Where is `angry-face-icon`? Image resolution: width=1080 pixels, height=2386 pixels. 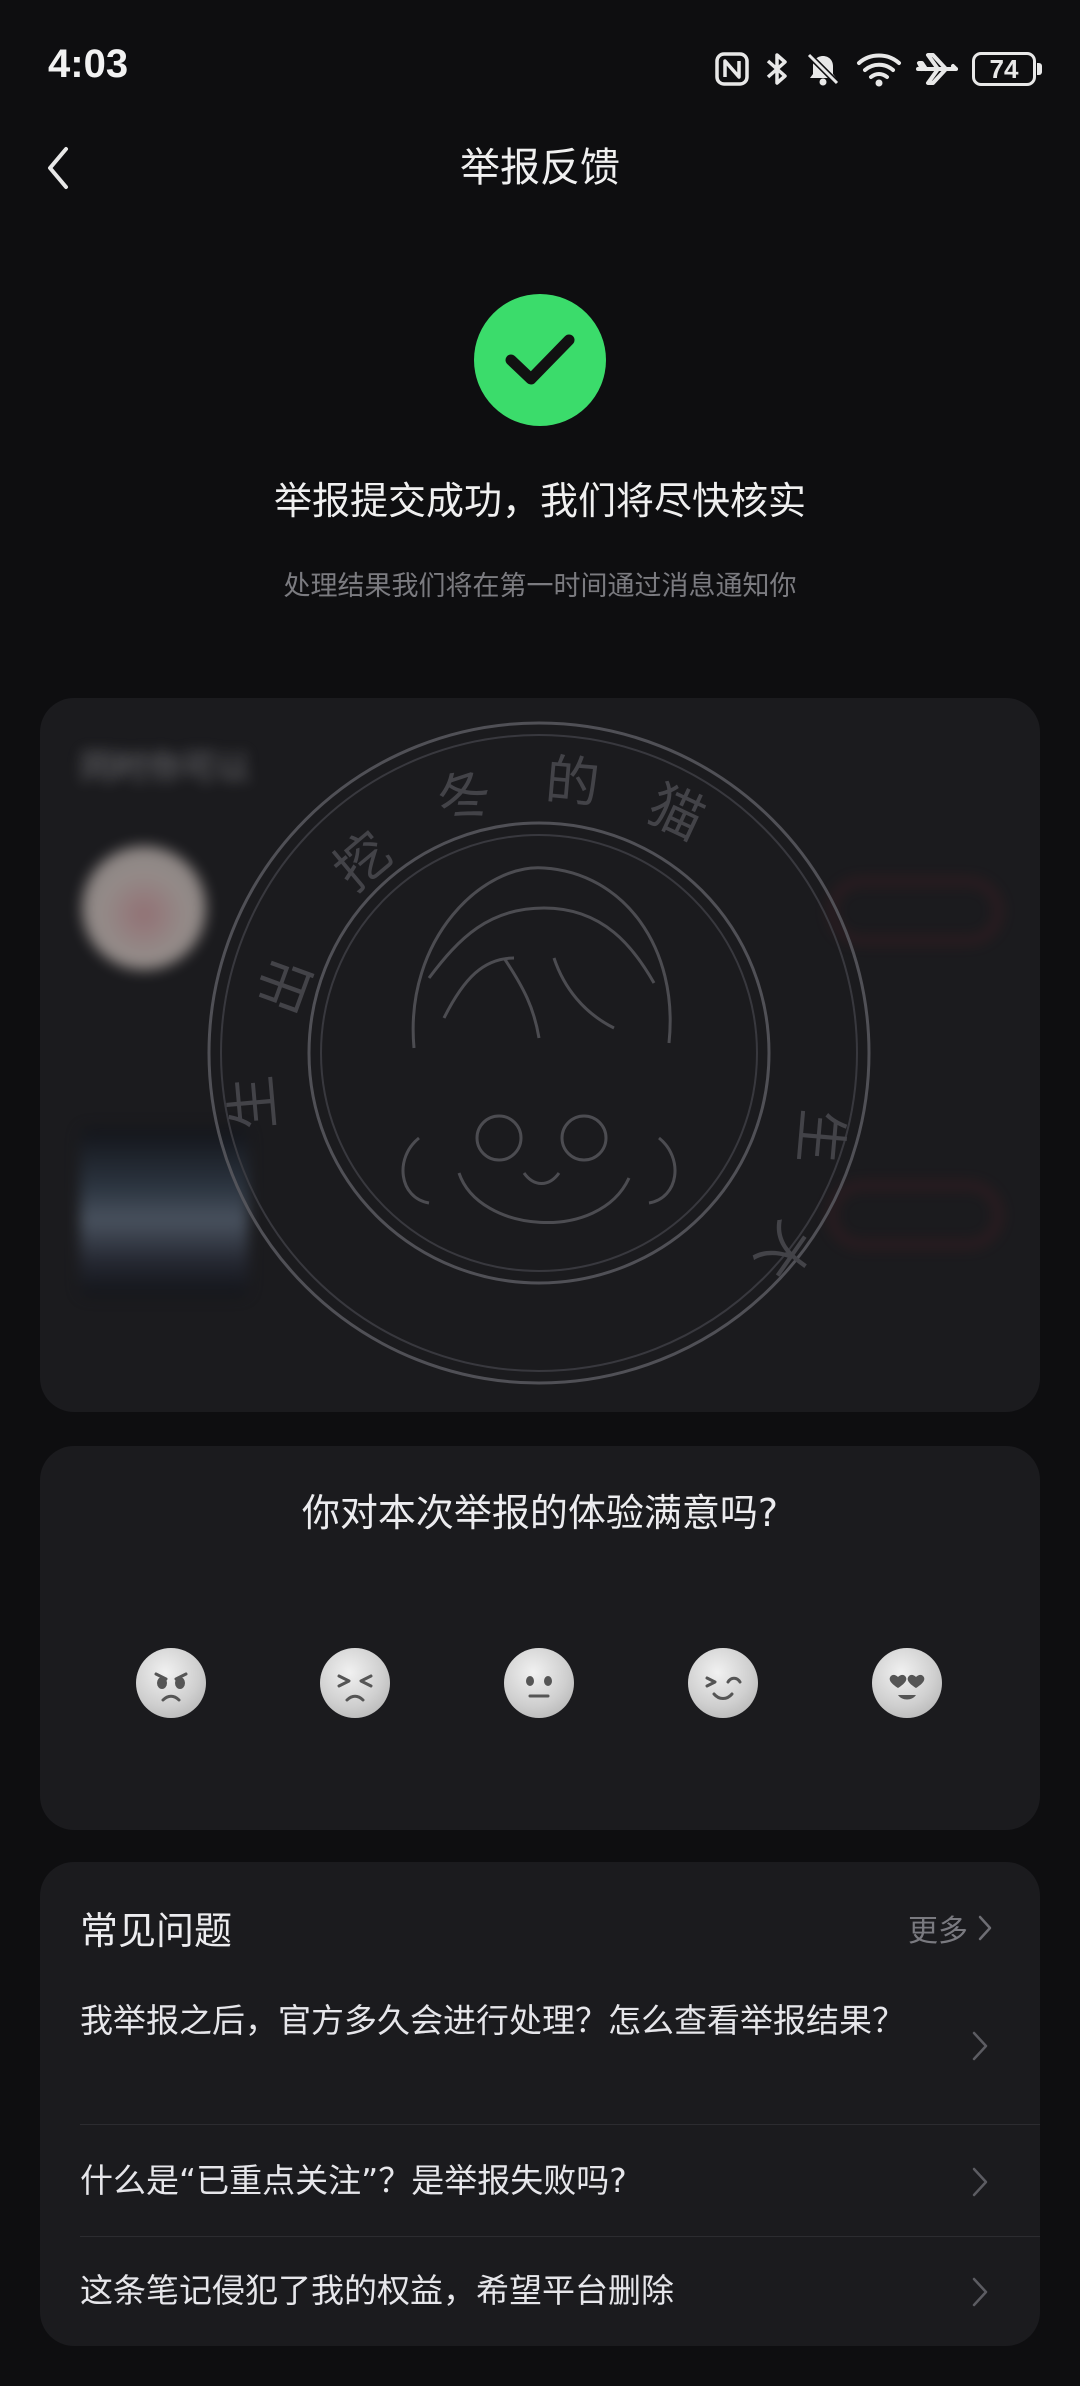 angry-face-icon is located at coordinates (171, 1683).